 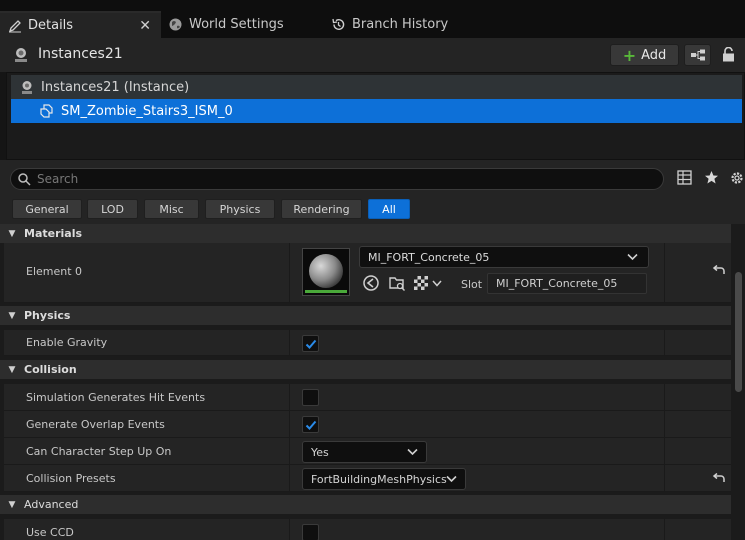 What do you see at coordinates (365, 315) in the screenshot?
I see `category-physics: ▼ Physics` at bounding box center [365, 315].